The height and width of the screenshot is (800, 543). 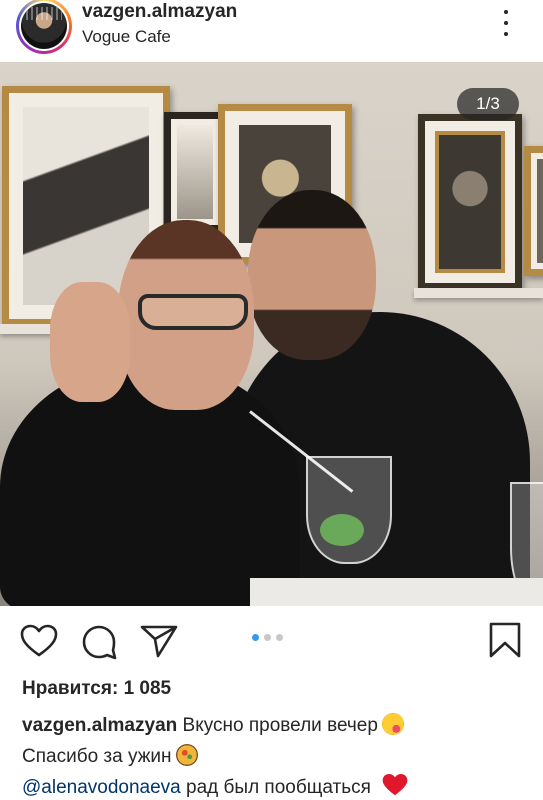 I want to click on avatar, so click(x=44, y=26).